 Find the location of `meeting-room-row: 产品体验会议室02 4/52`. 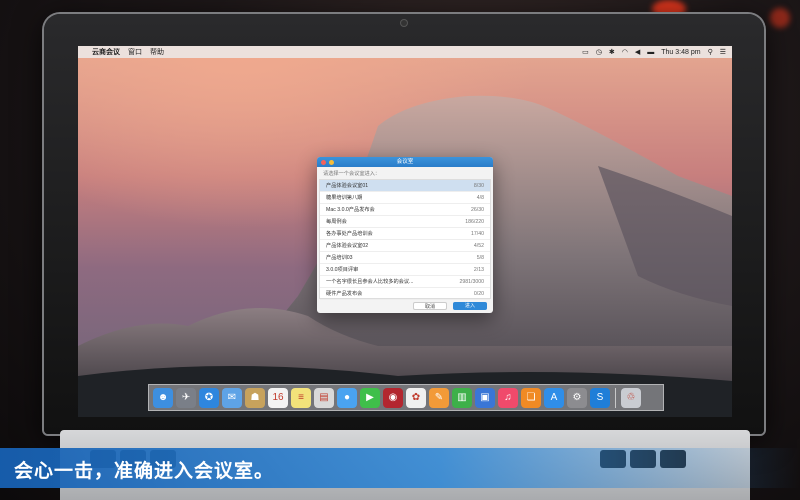

meeting-room-row: 产品体验会议室02 4/52 is located at coordinates (405, 246).